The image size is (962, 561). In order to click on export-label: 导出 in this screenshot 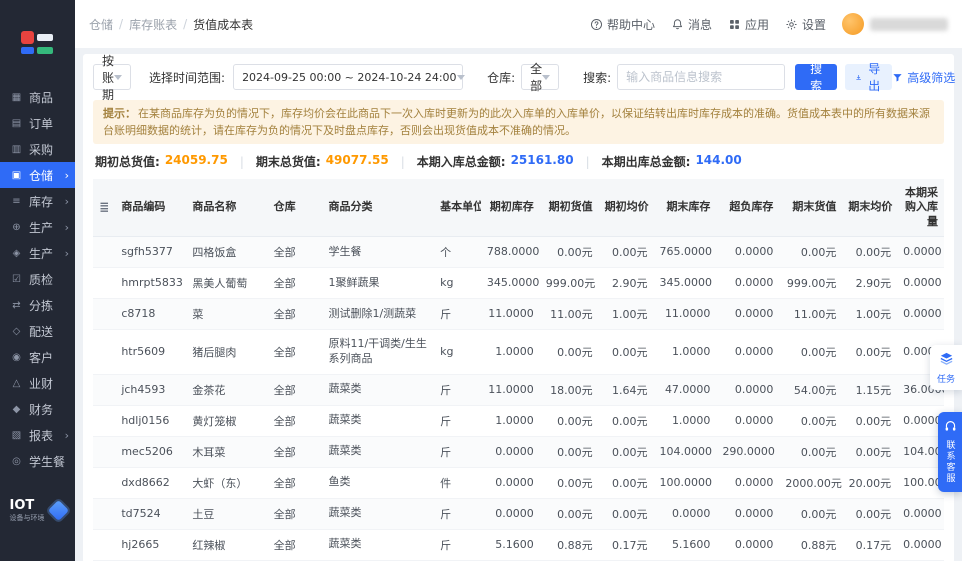, I will do `click(874, 77)`.